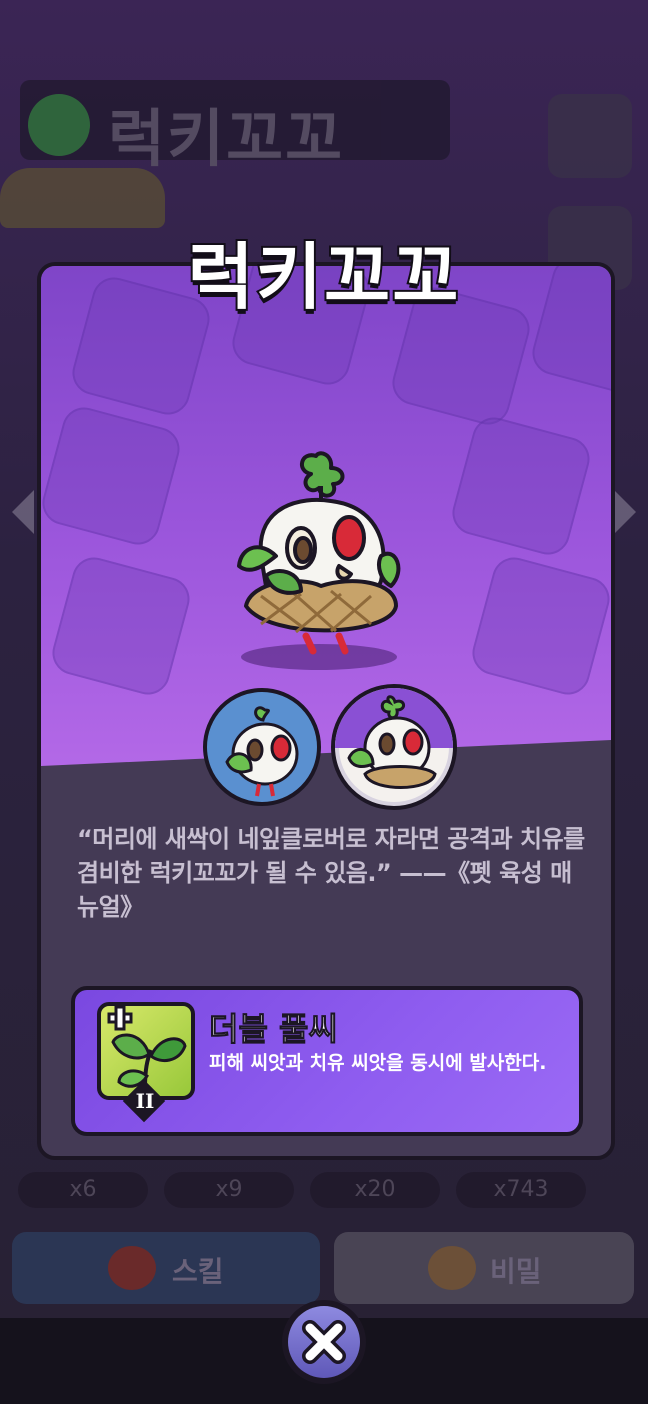 This screenshot has height=1404, width=648. What do you see at coordinates (625, 512) in the screenshot?
I see `background-next-arrow-icon` at bounding box center [625, 512].